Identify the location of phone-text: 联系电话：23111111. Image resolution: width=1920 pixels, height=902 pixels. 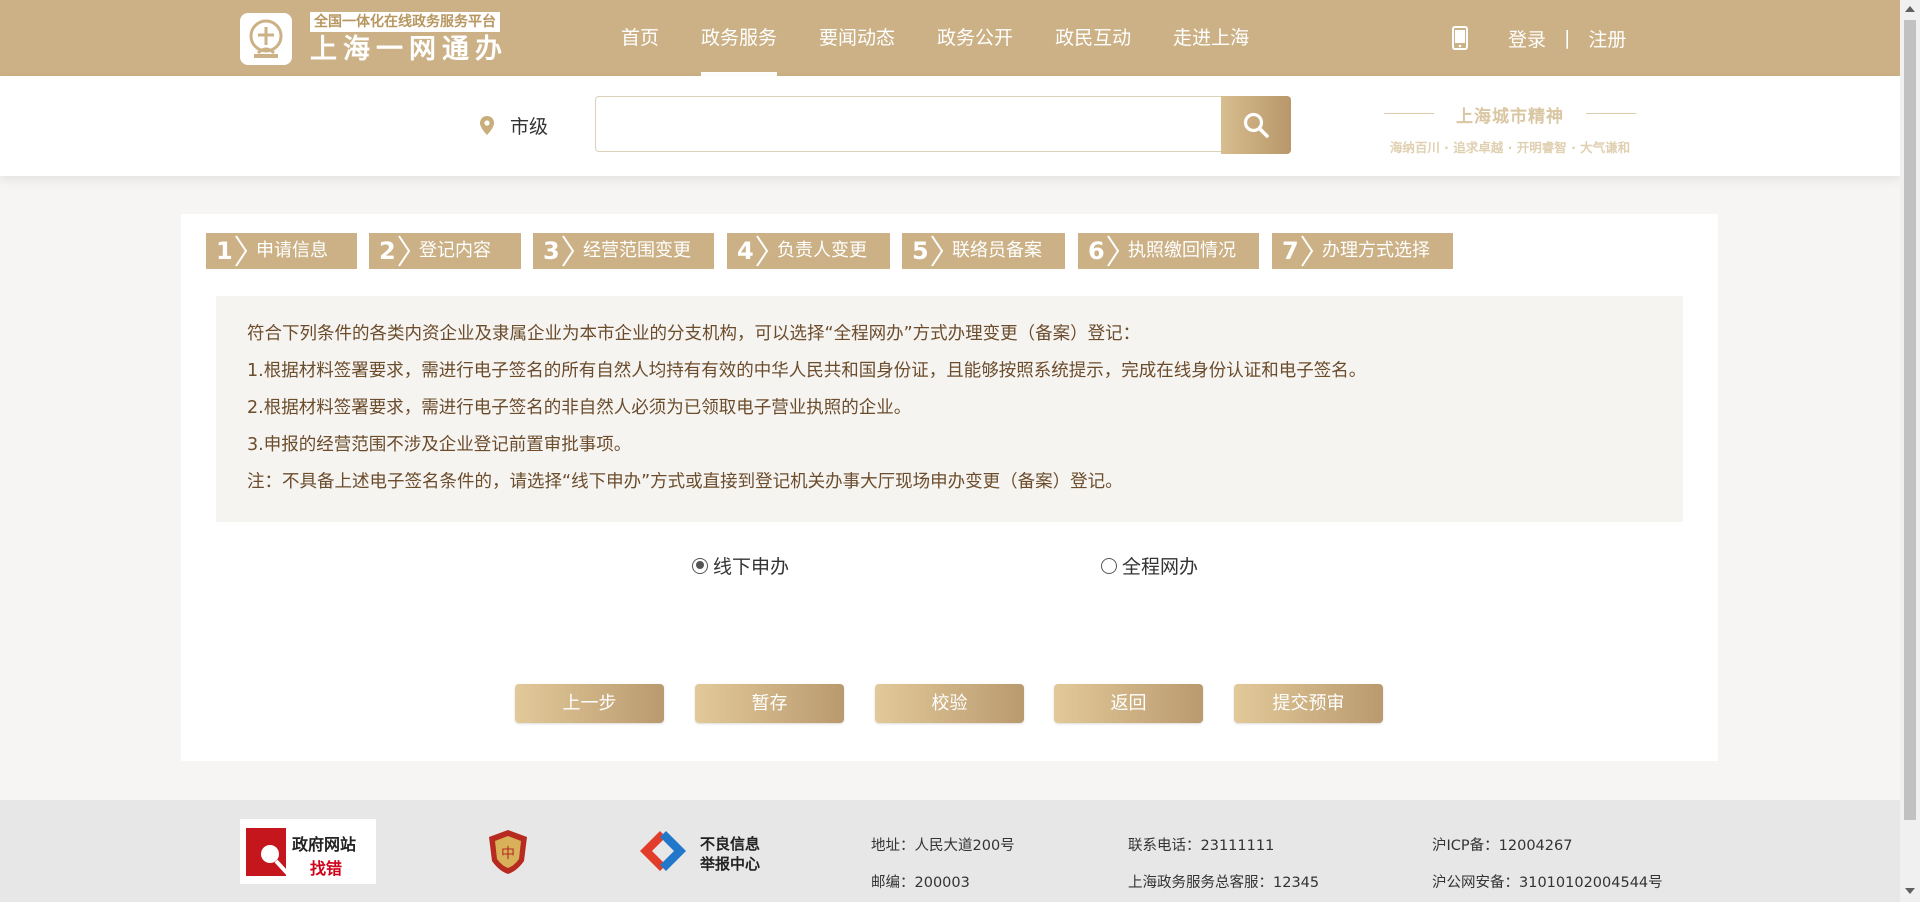
(1201, 846).